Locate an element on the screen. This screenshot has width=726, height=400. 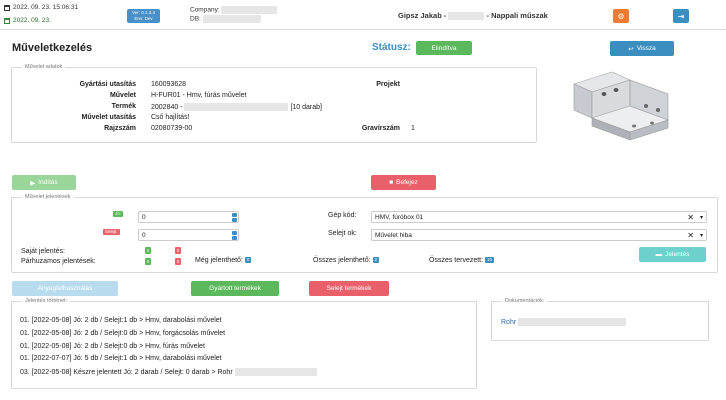
play-icon: ▶ is located at coordinates (33, 183).